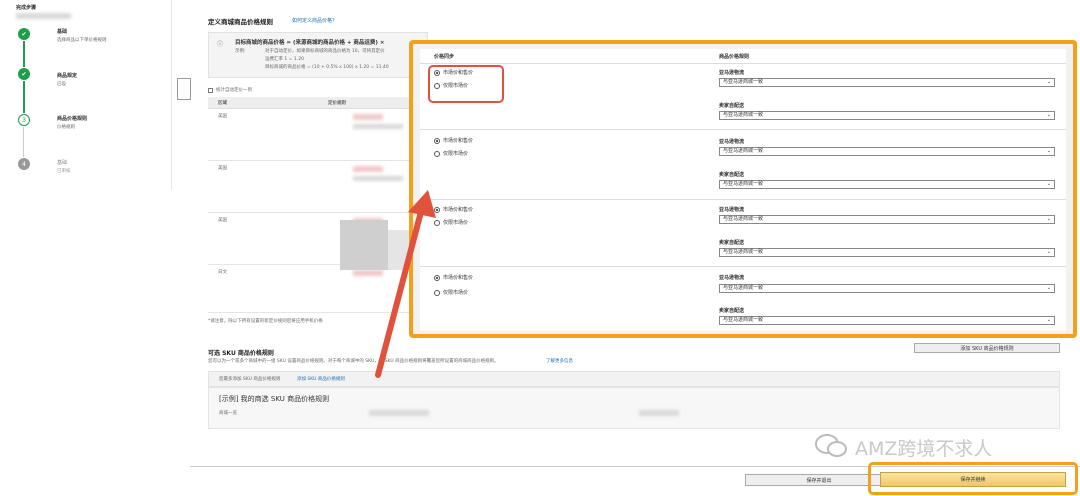 Image resolution: width=1080 pixels, height=496 pixels. What do you see at coordinates (62, 31) in the screenshot?
I see `step-1-title: 基础` at bounding box center [62, 31].